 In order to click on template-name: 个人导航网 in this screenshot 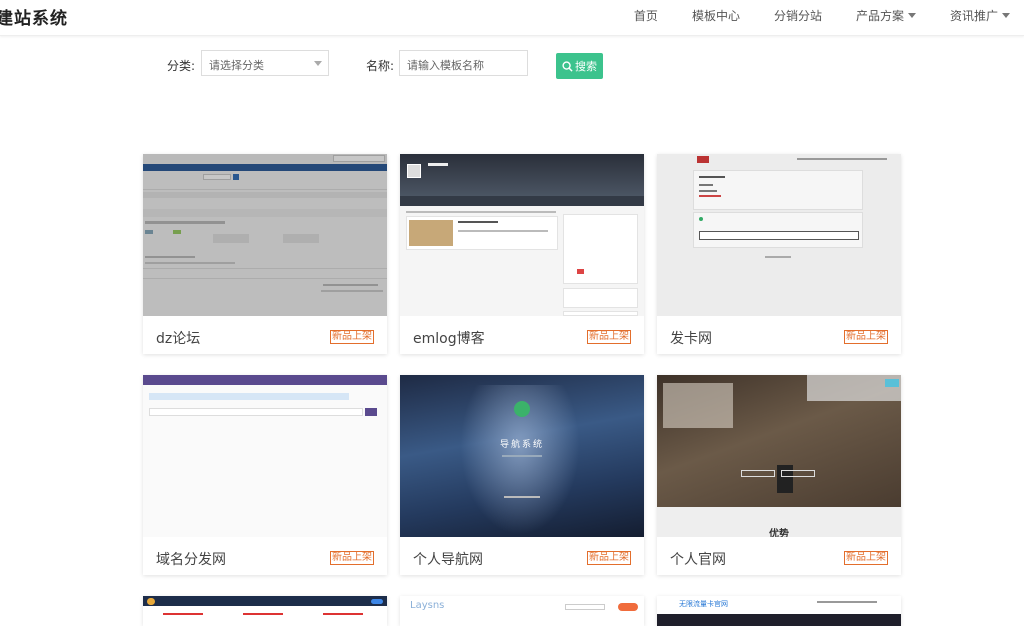, I will do `click(448, 560)`.